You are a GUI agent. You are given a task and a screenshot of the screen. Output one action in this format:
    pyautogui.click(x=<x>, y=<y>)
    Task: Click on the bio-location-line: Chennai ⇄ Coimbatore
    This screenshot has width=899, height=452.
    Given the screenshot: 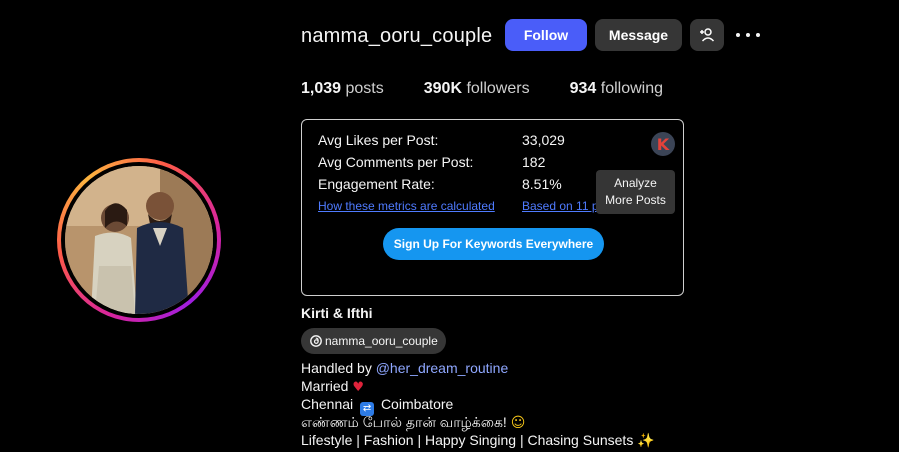 What is the action you would take?
    pyautogui.click(x=478, y=405)
    